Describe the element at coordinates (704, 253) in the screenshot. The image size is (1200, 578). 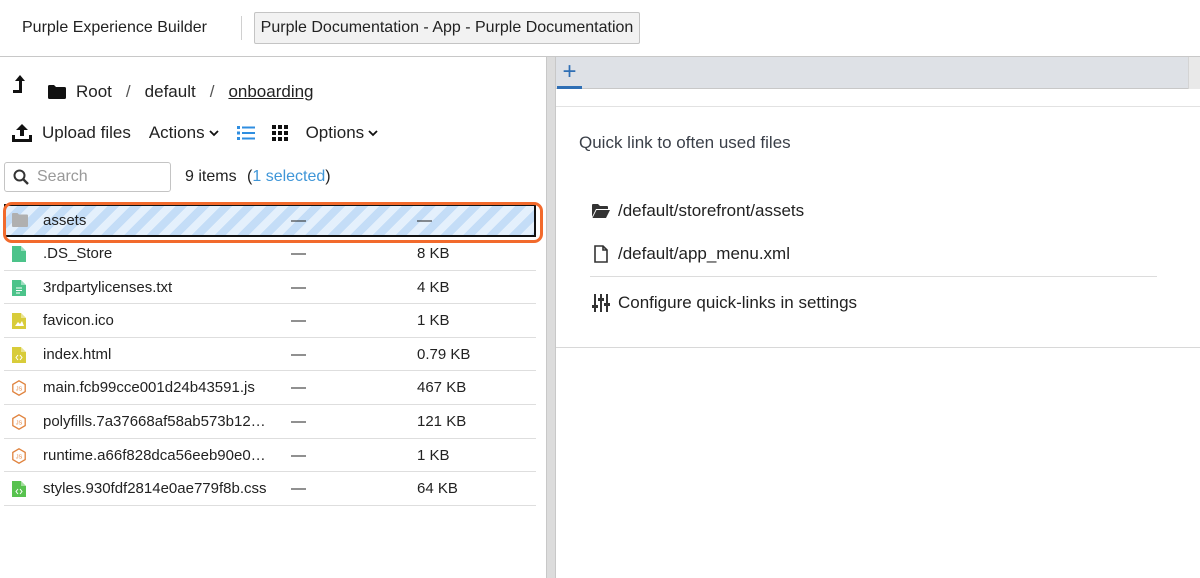
I see `quick-link-label: /default/app_menu.xml` at that location.